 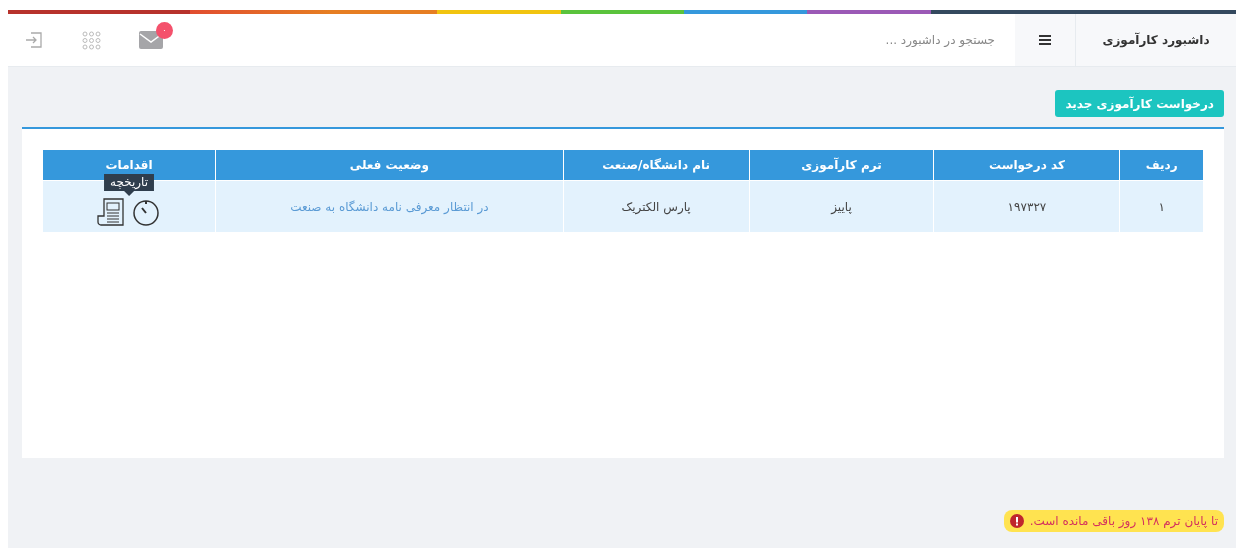 What do you see at coordinates (1139, 103) in the screenshot?
I see `new-request-button: درخواست کارآموزی جدید` at bounding box center [1139, 103].